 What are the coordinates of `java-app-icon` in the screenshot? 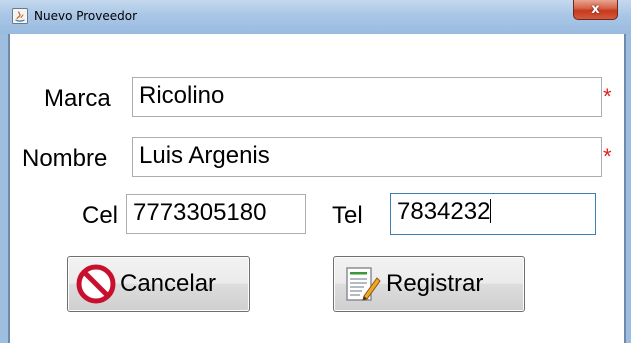 It's located at (20, 16).